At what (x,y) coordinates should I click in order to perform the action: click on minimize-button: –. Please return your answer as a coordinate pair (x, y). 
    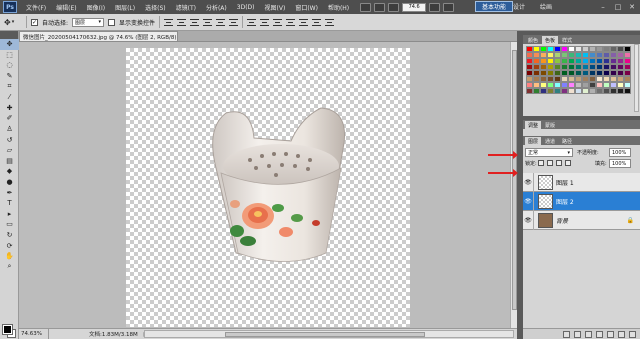
    Looking at the image, I should click on (603, 7).